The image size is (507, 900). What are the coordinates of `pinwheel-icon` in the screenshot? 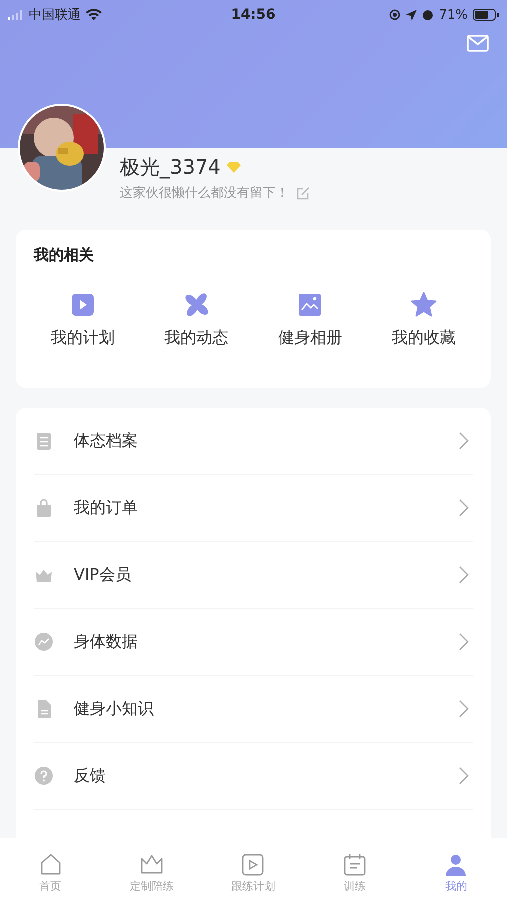 It's located at (196, 305).